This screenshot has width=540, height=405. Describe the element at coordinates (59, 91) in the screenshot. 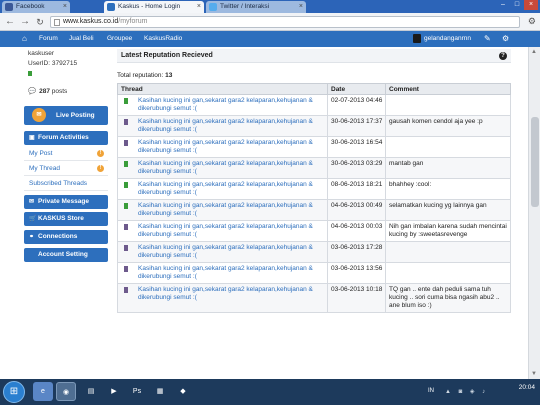

I see `posts-label: posts` at that location.